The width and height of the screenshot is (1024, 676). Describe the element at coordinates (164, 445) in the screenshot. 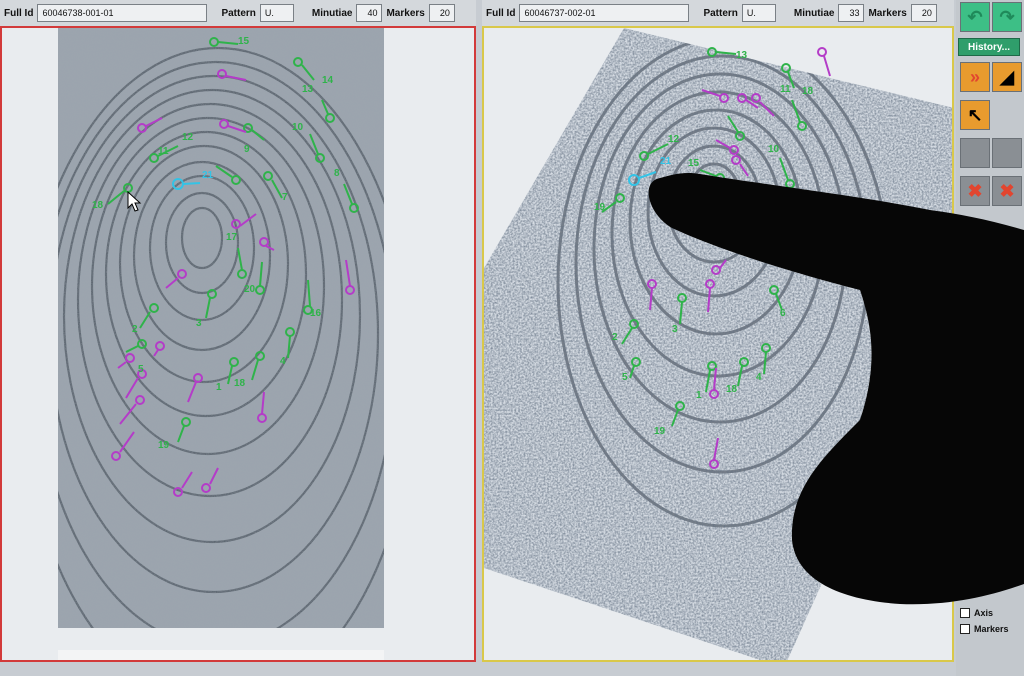

I see `left-marker-label: 19` at that location.